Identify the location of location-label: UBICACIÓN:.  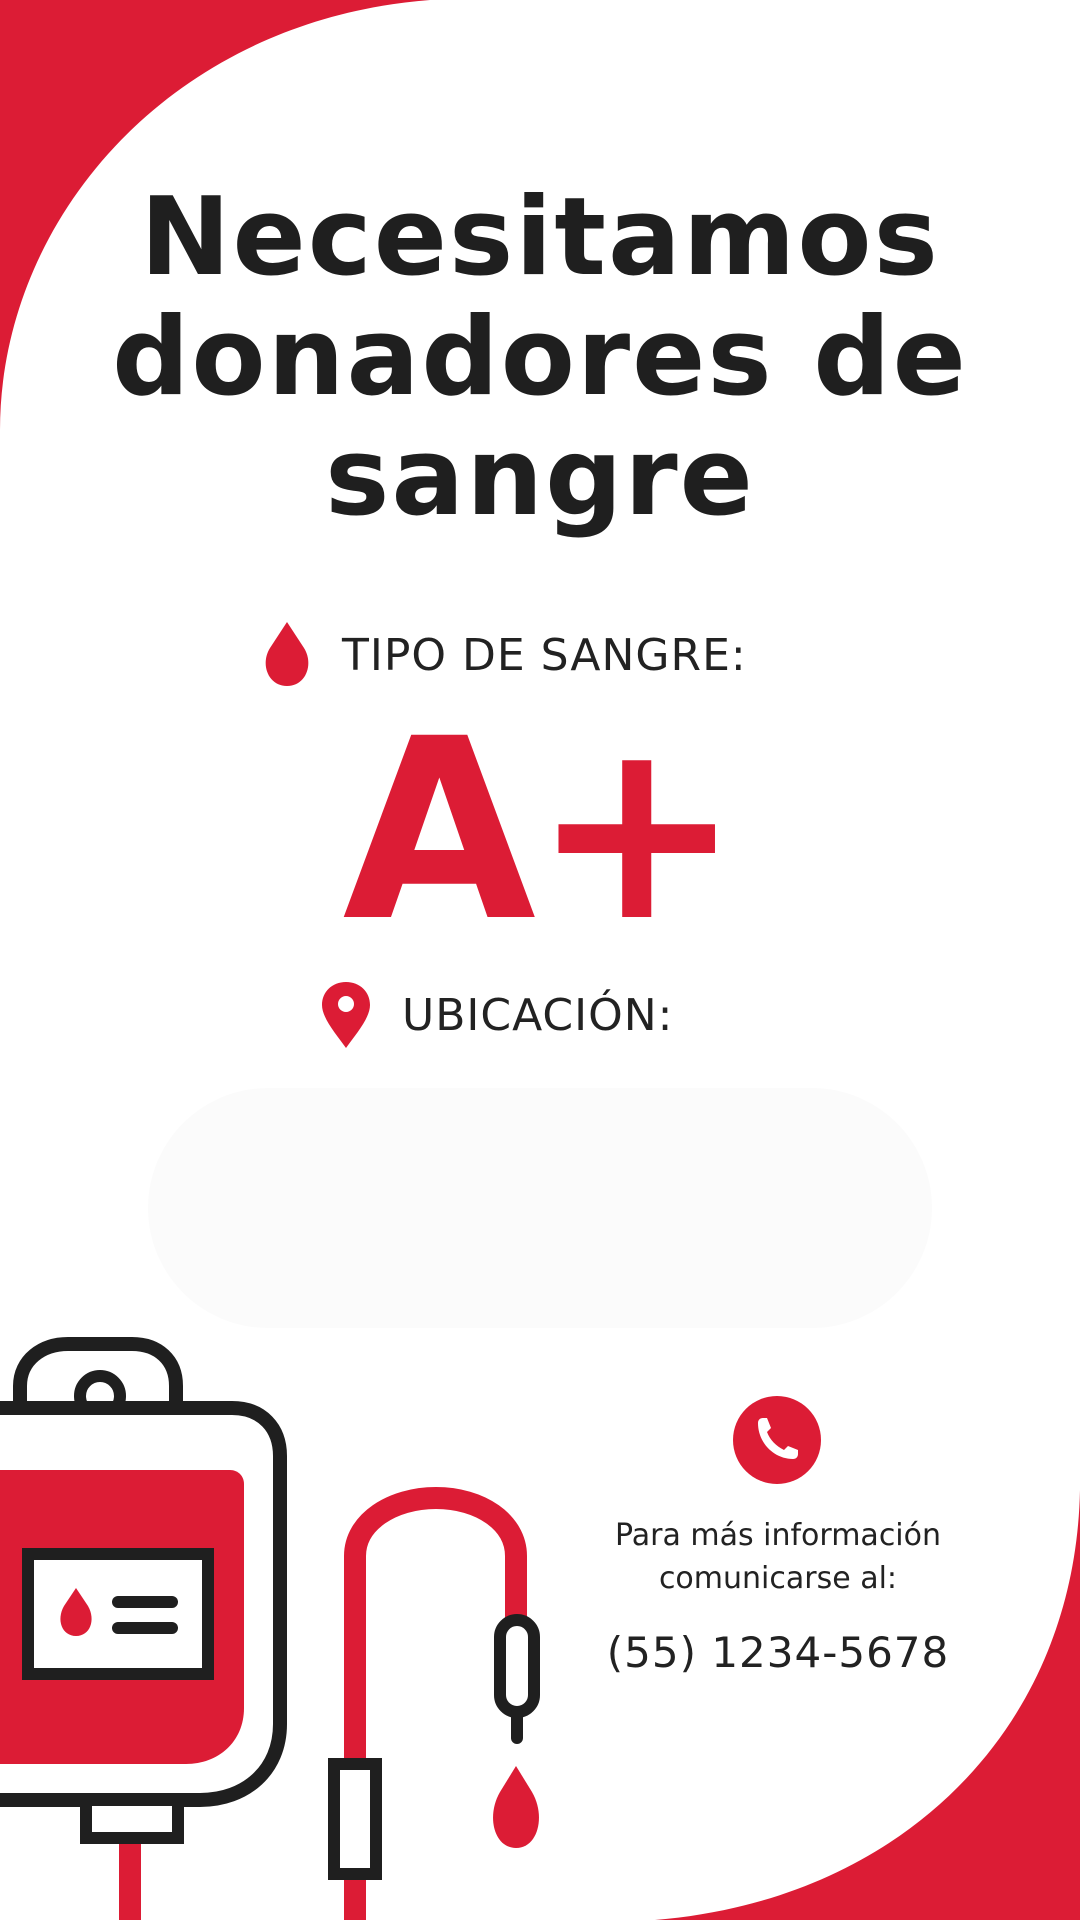
(497, 1015).